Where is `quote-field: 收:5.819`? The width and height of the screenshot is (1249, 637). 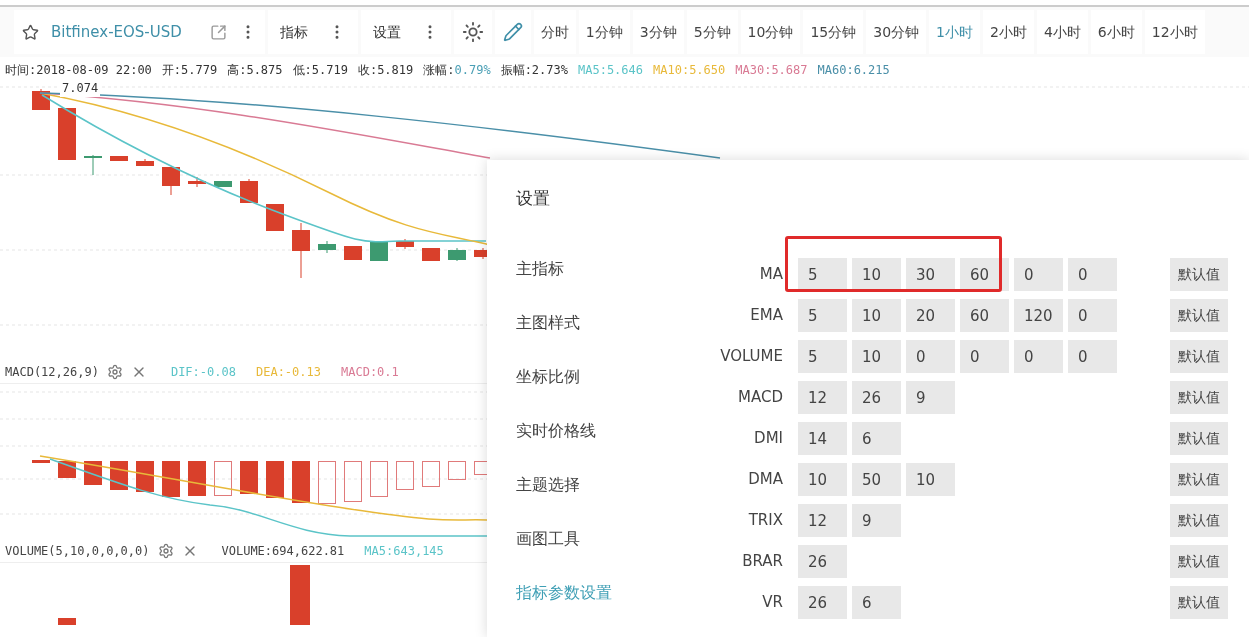
quote-field: 收:5.819 is located at coordinates (385, 70).